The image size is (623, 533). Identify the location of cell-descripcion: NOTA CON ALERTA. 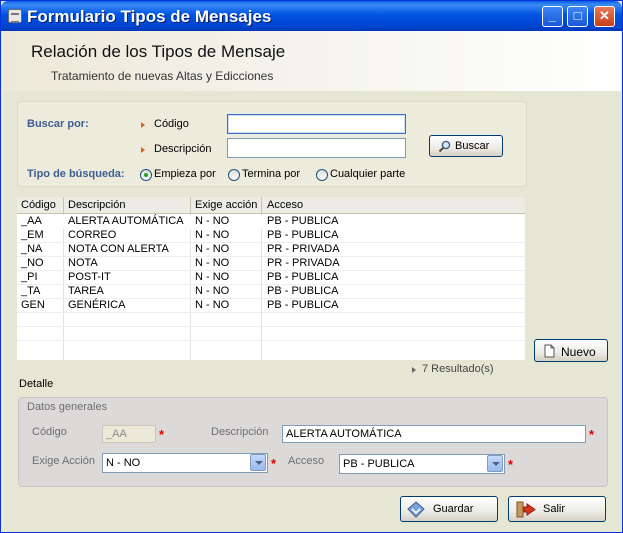
(118, 249).